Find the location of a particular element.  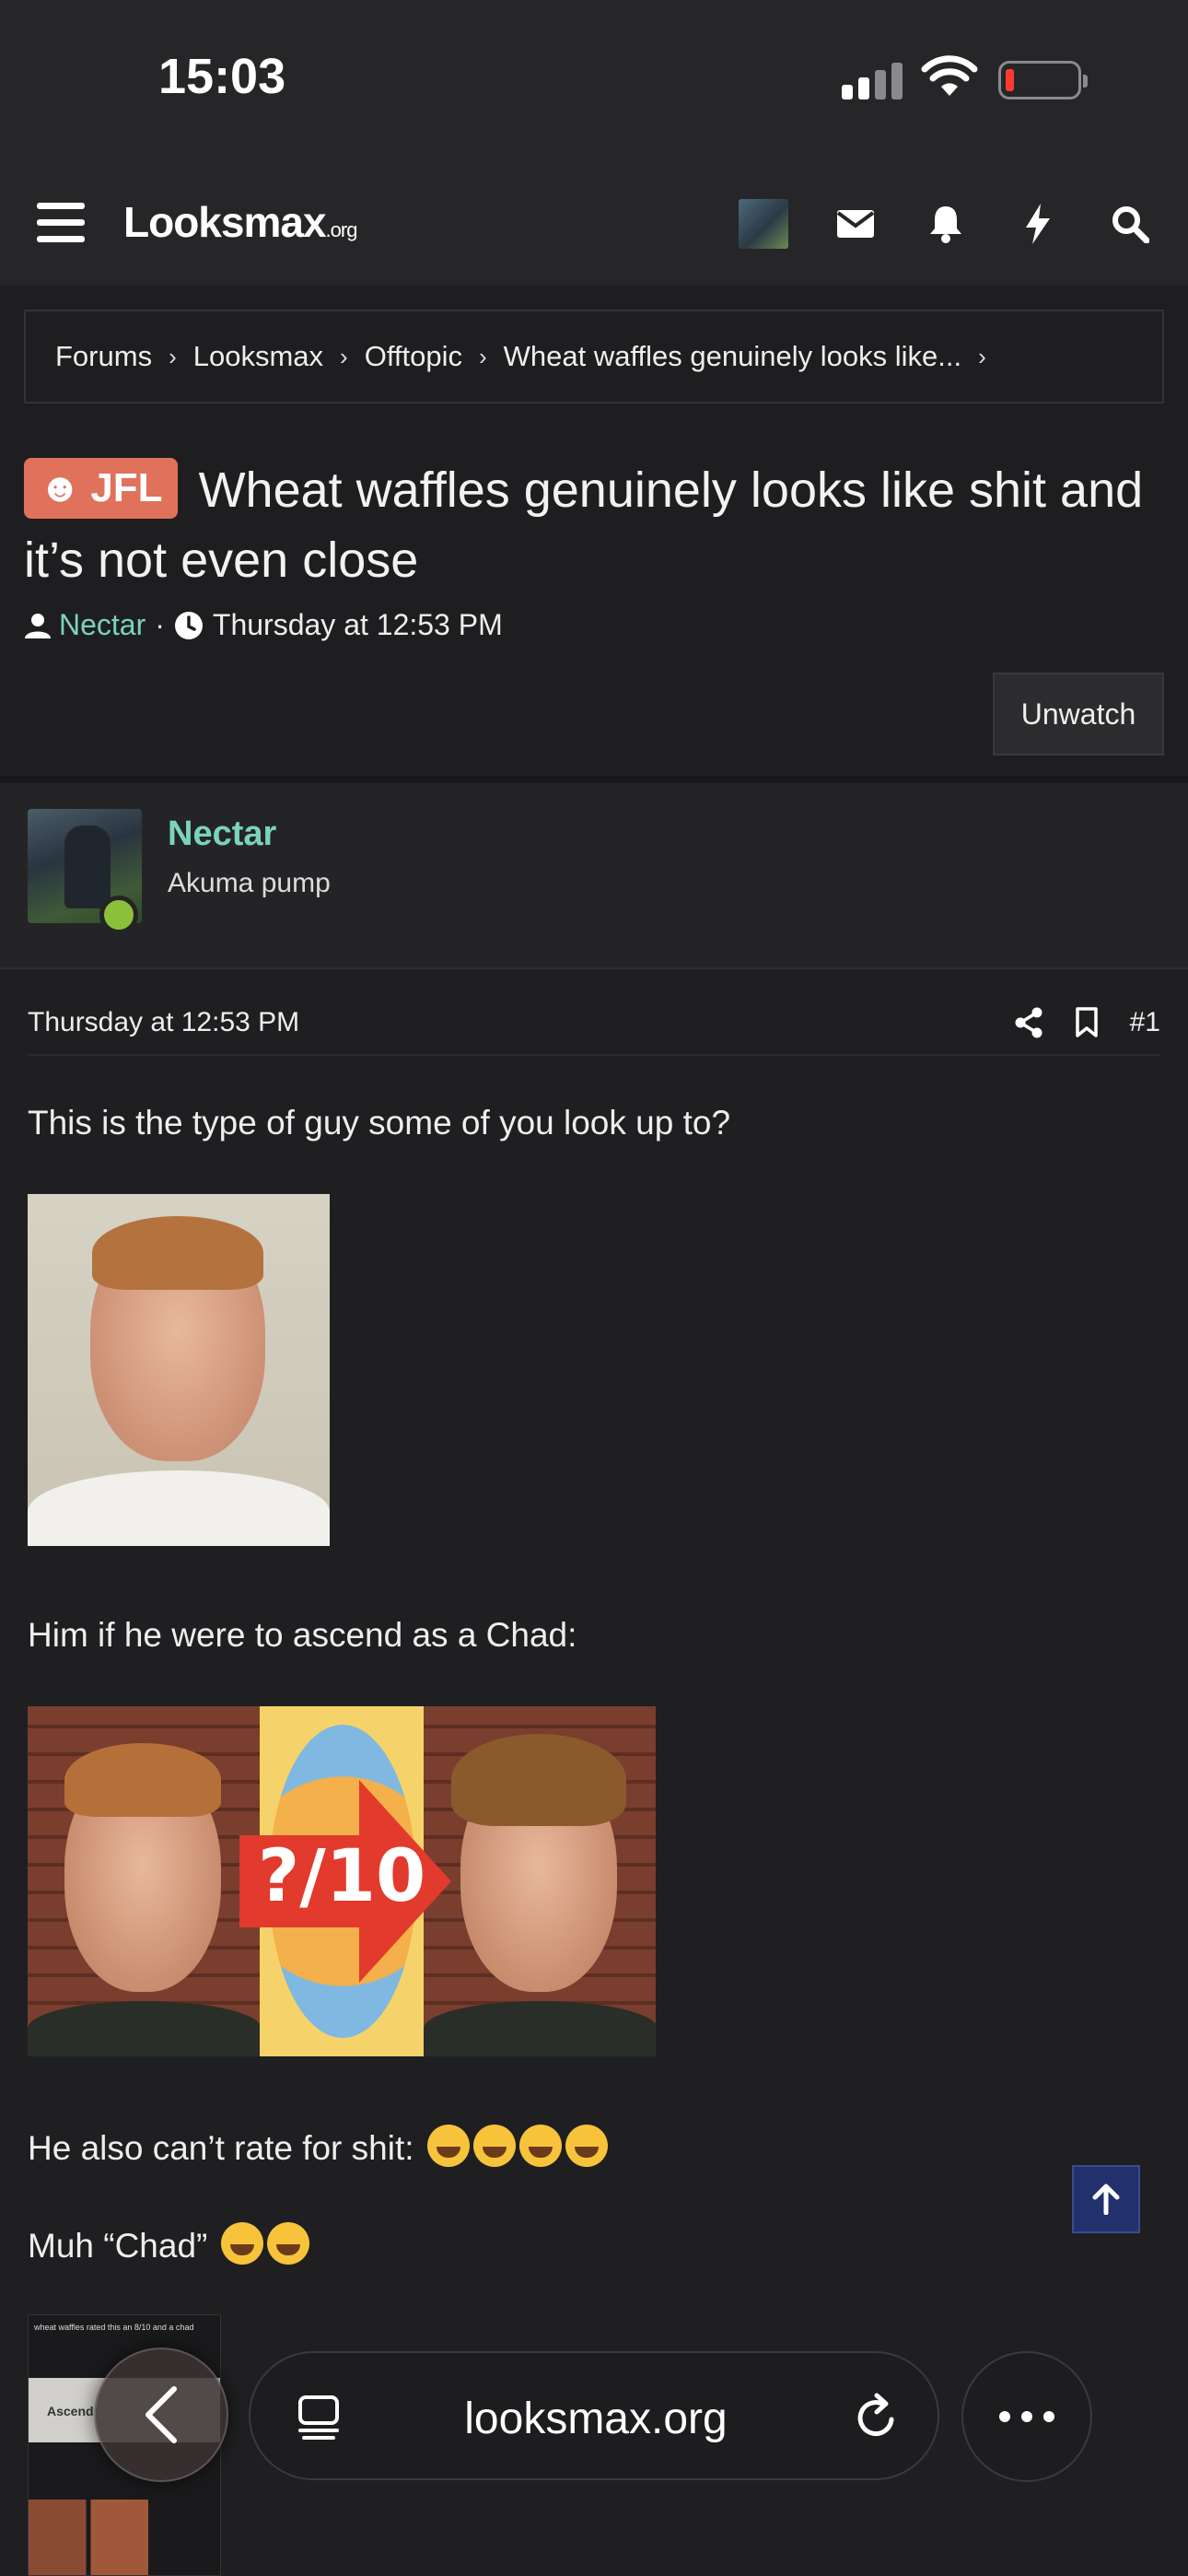

post-image-comparison: ?/10 is located at coordinates (342, 1881).